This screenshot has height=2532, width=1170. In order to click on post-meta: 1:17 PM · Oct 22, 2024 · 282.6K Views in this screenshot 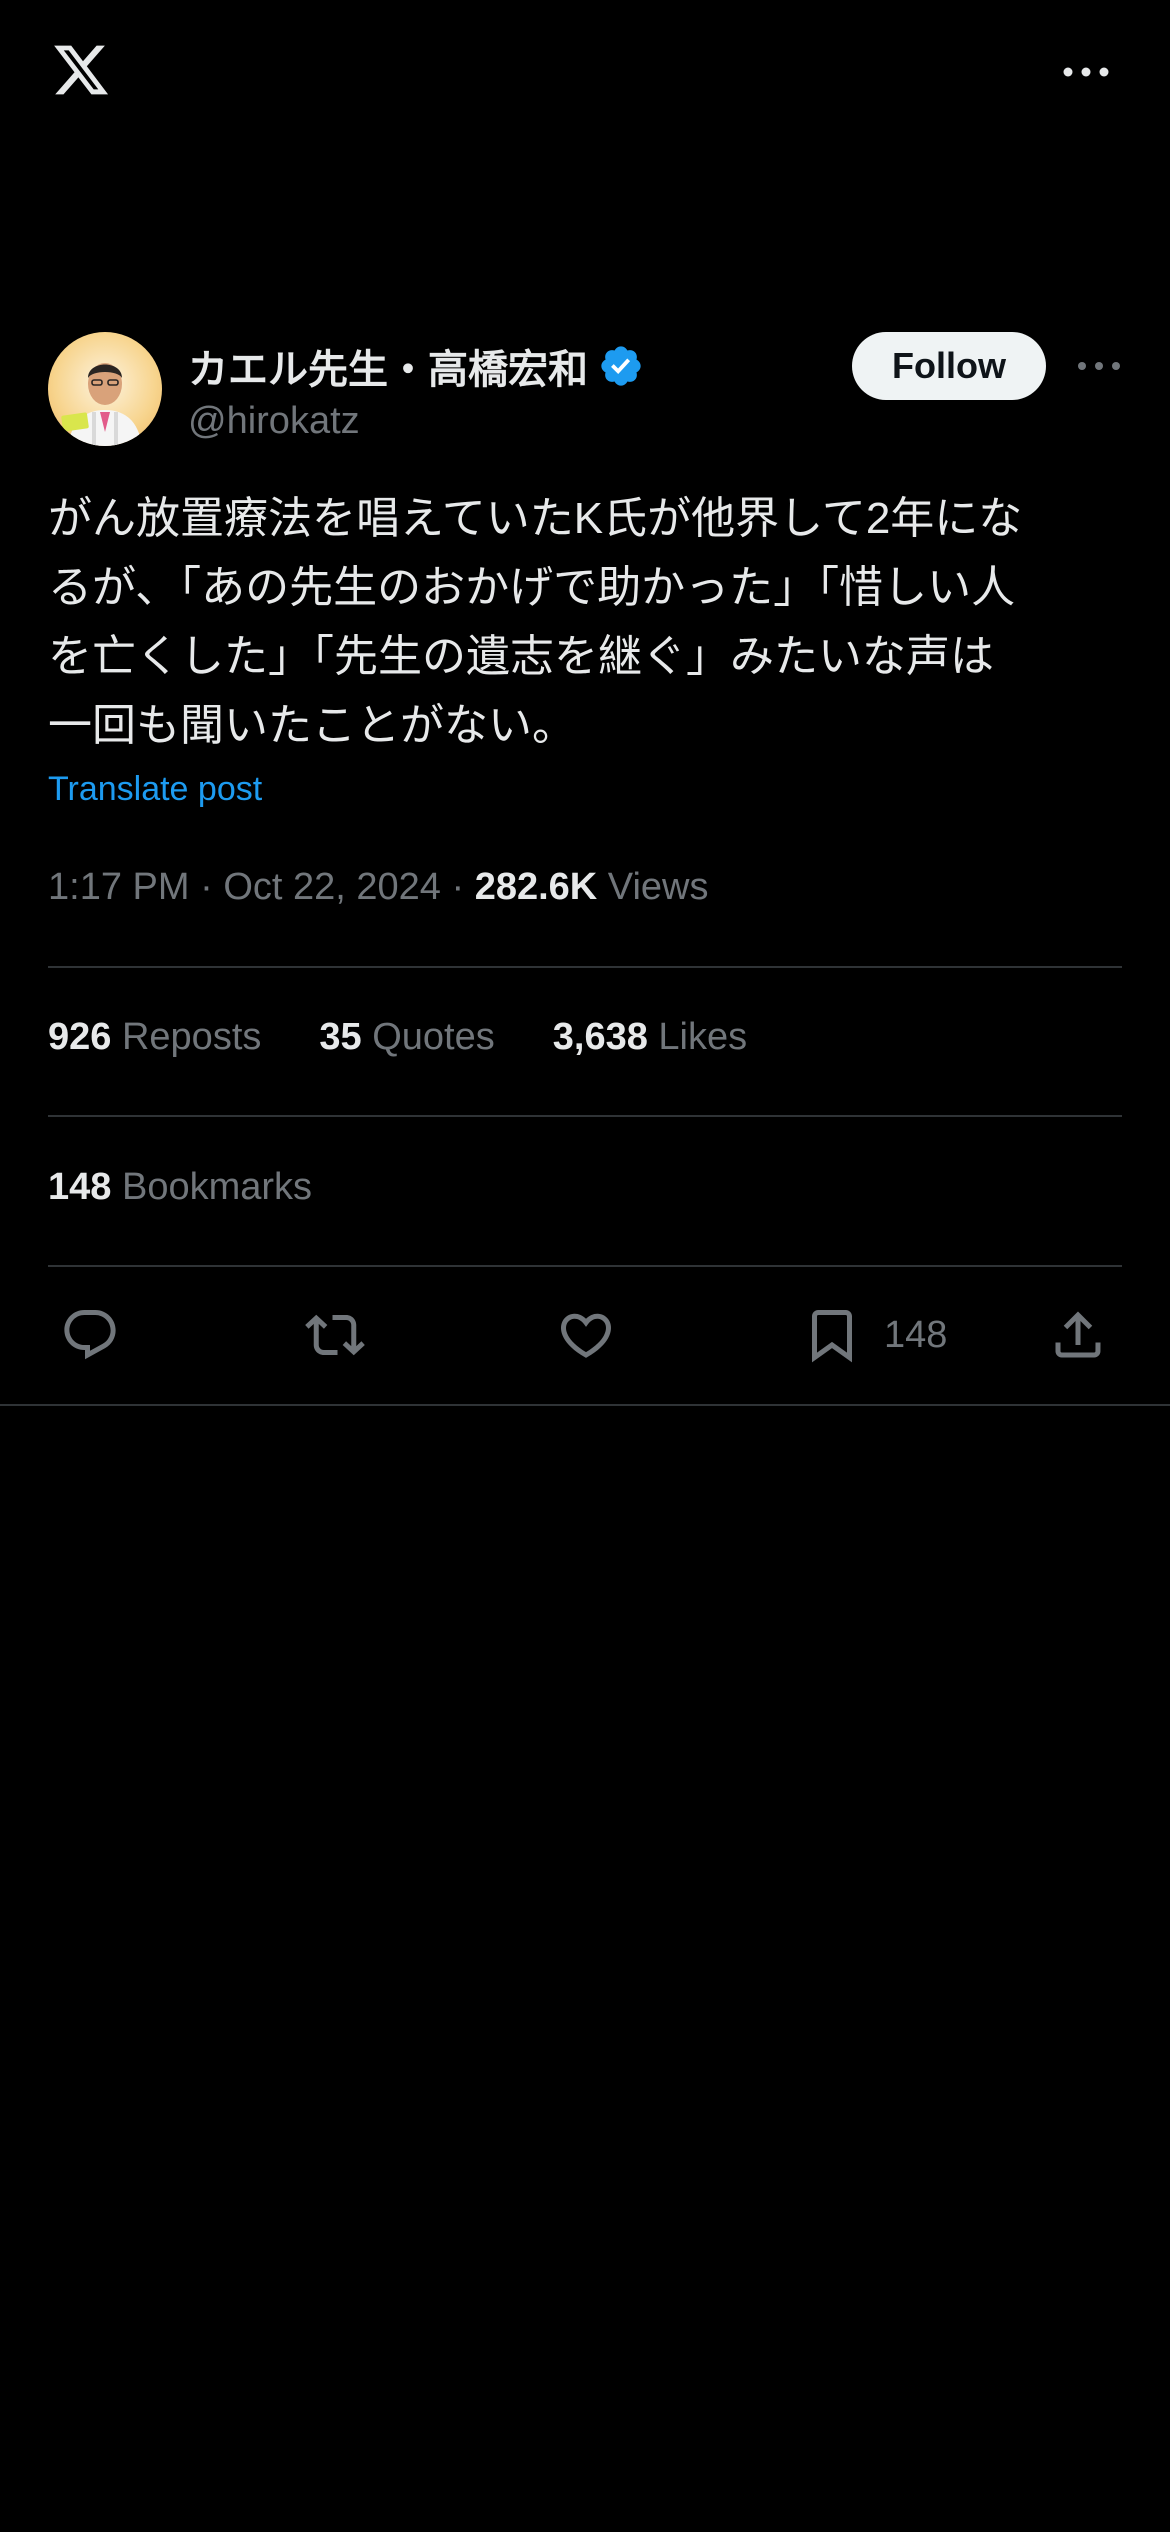, I will do `click(378, 887)`.